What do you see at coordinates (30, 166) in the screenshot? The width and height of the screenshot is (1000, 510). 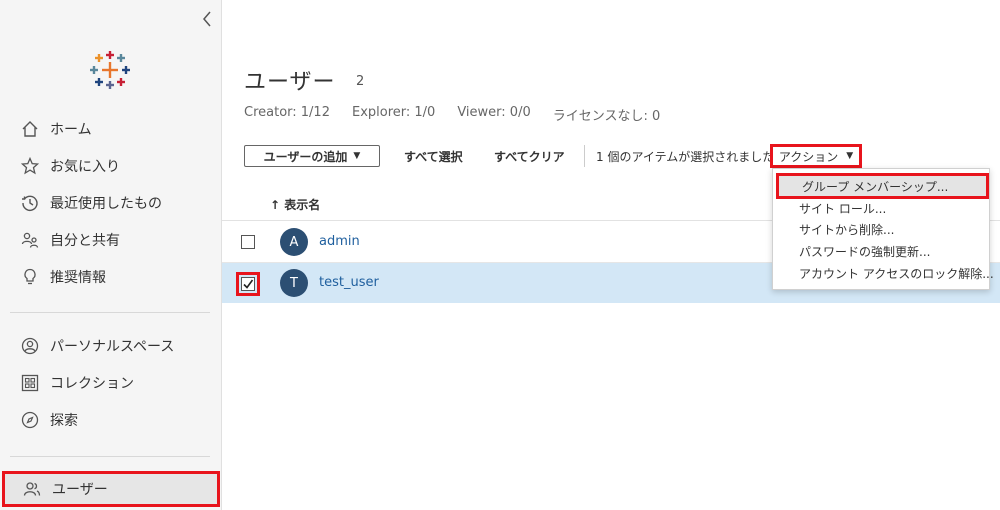 I see `star-icon` at bounding box center [30, 166].